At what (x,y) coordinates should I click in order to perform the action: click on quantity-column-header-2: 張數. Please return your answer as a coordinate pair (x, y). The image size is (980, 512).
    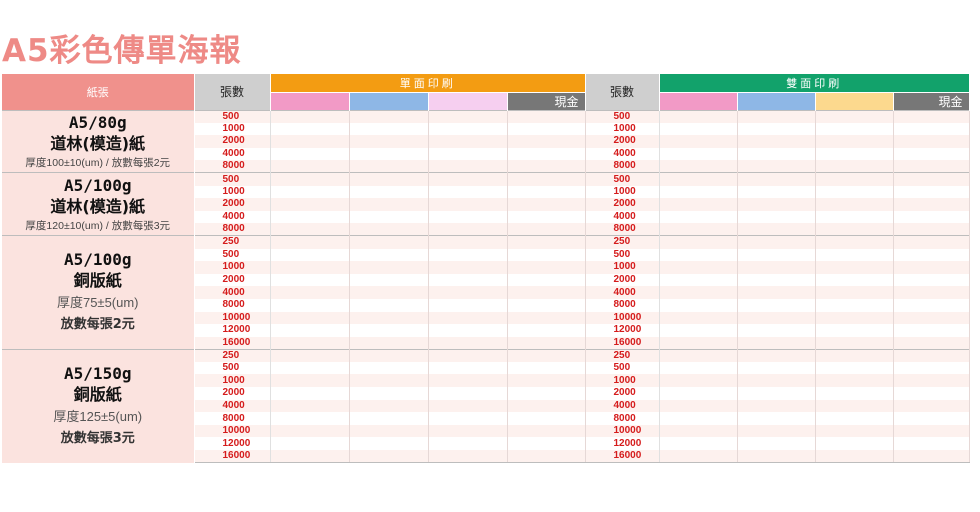
    Looking at the image, I should click on (622, 92).